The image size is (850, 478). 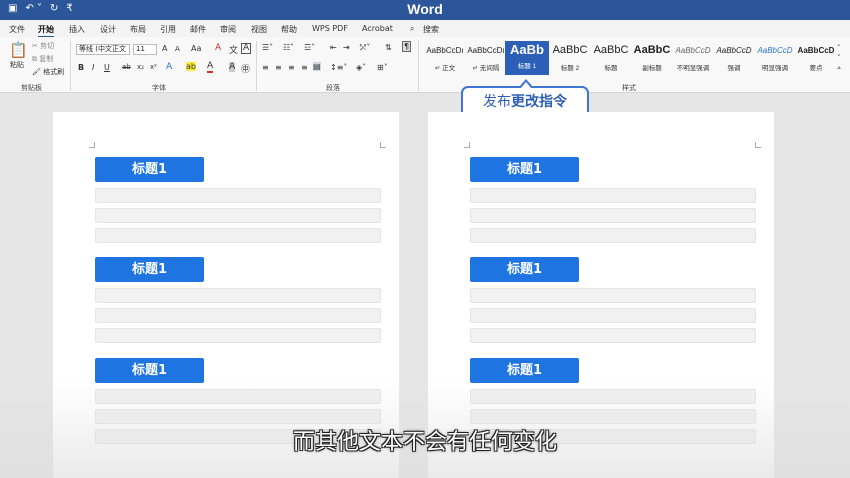 I want to click on char-border-icon: A, so click(x=246, y=48).